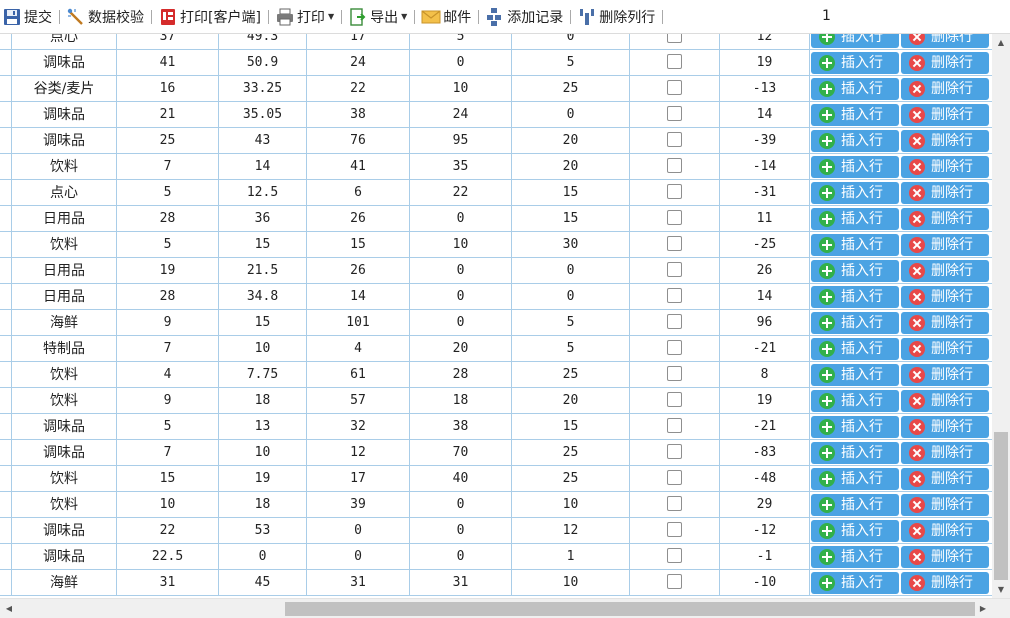  What do you see at coordinates (168, 42) in the screenshot?
I see `number-cell: 37` at bounding box center [168, 42].